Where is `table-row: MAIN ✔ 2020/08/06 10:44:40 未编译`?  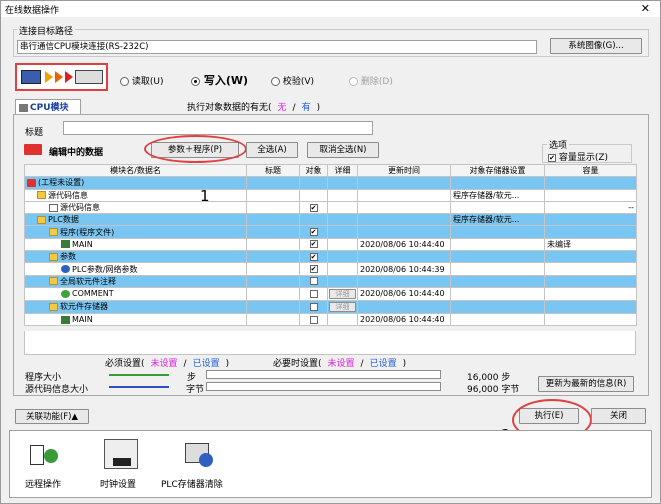
table-row: MAIN ✔ 2020/08/06 10:44:40 未编译 is located at coordinates (330, 244).